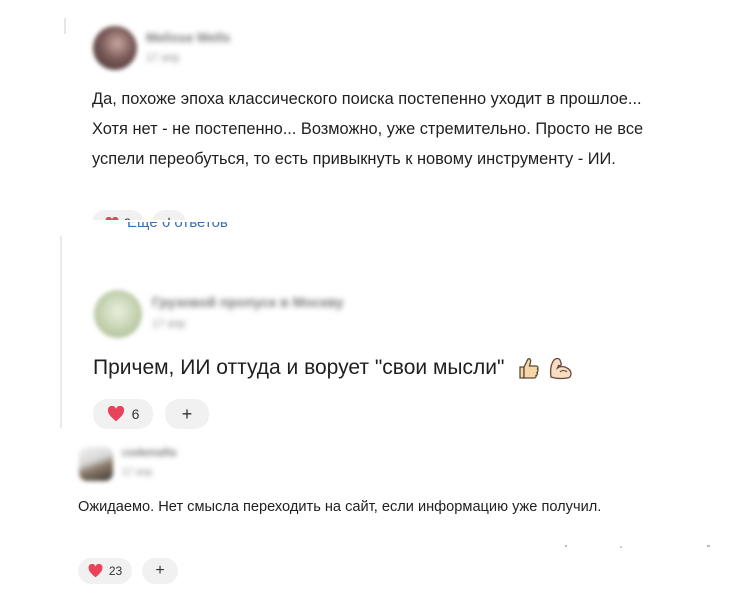 The width and height of the screenshot is (751, 594). Describe the element at coordinates (640, 547) in the screenshot. I see `noise-dots` at that location.